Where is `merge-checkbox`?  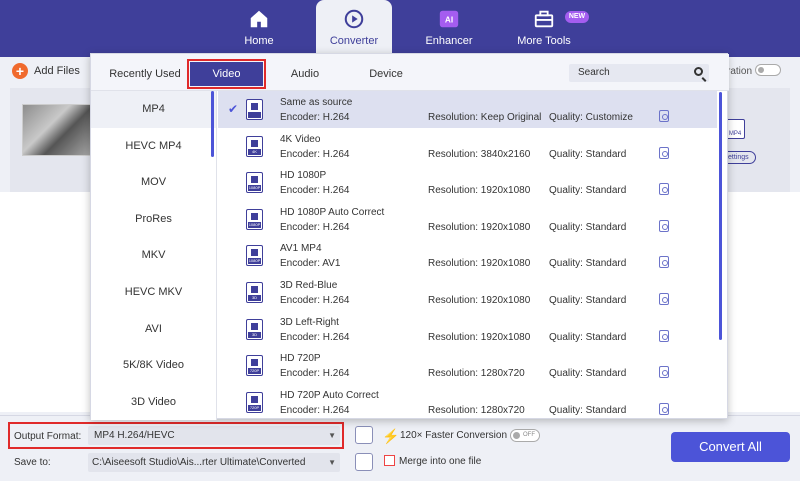
merge-checkbox is located at coordinates (389, 460).